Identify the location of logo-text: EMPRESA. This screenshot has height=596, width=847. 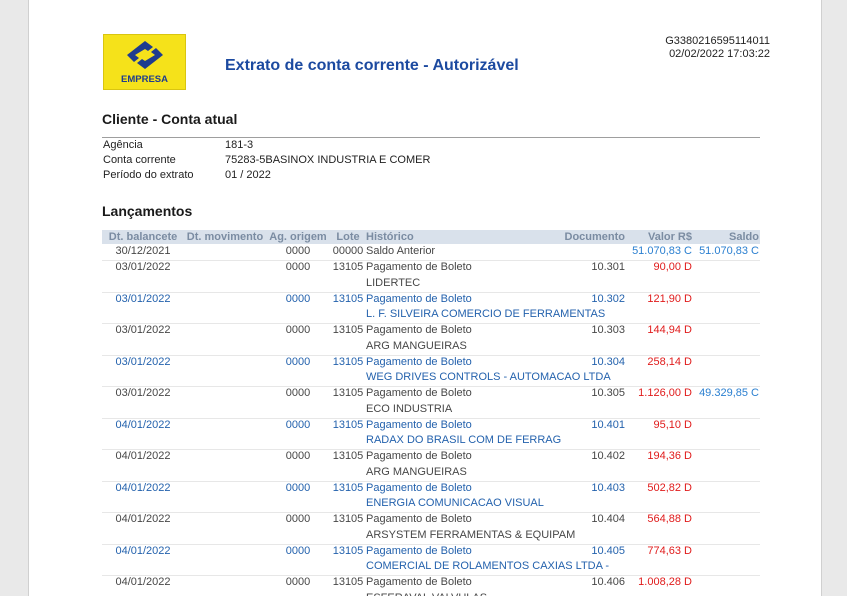
(144, 79).